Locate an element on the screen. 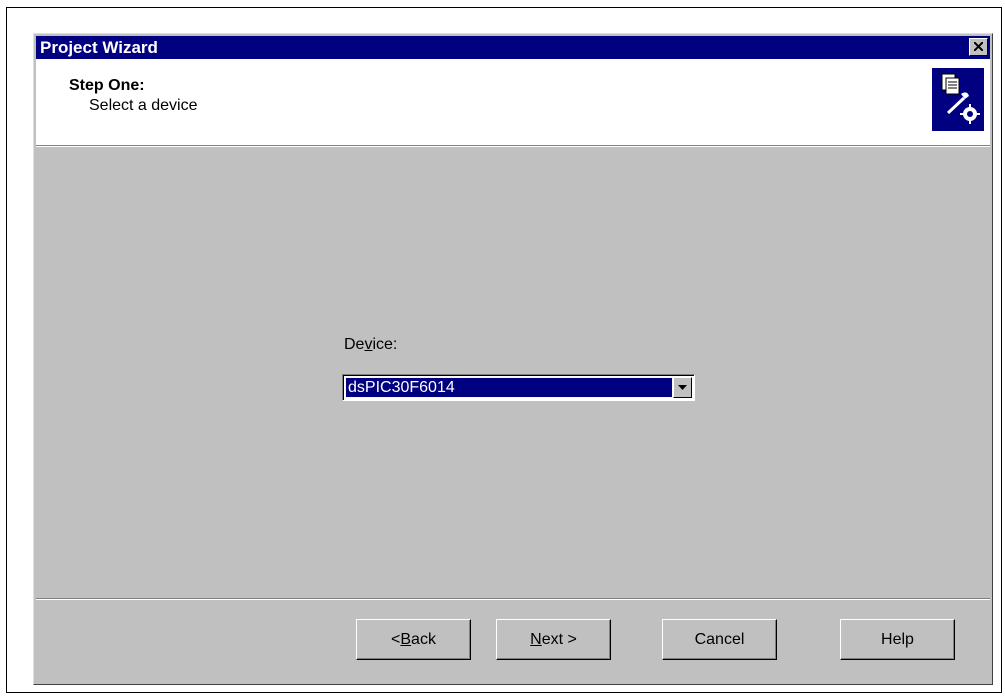  footer-divider is located at coordinates (513, 599).